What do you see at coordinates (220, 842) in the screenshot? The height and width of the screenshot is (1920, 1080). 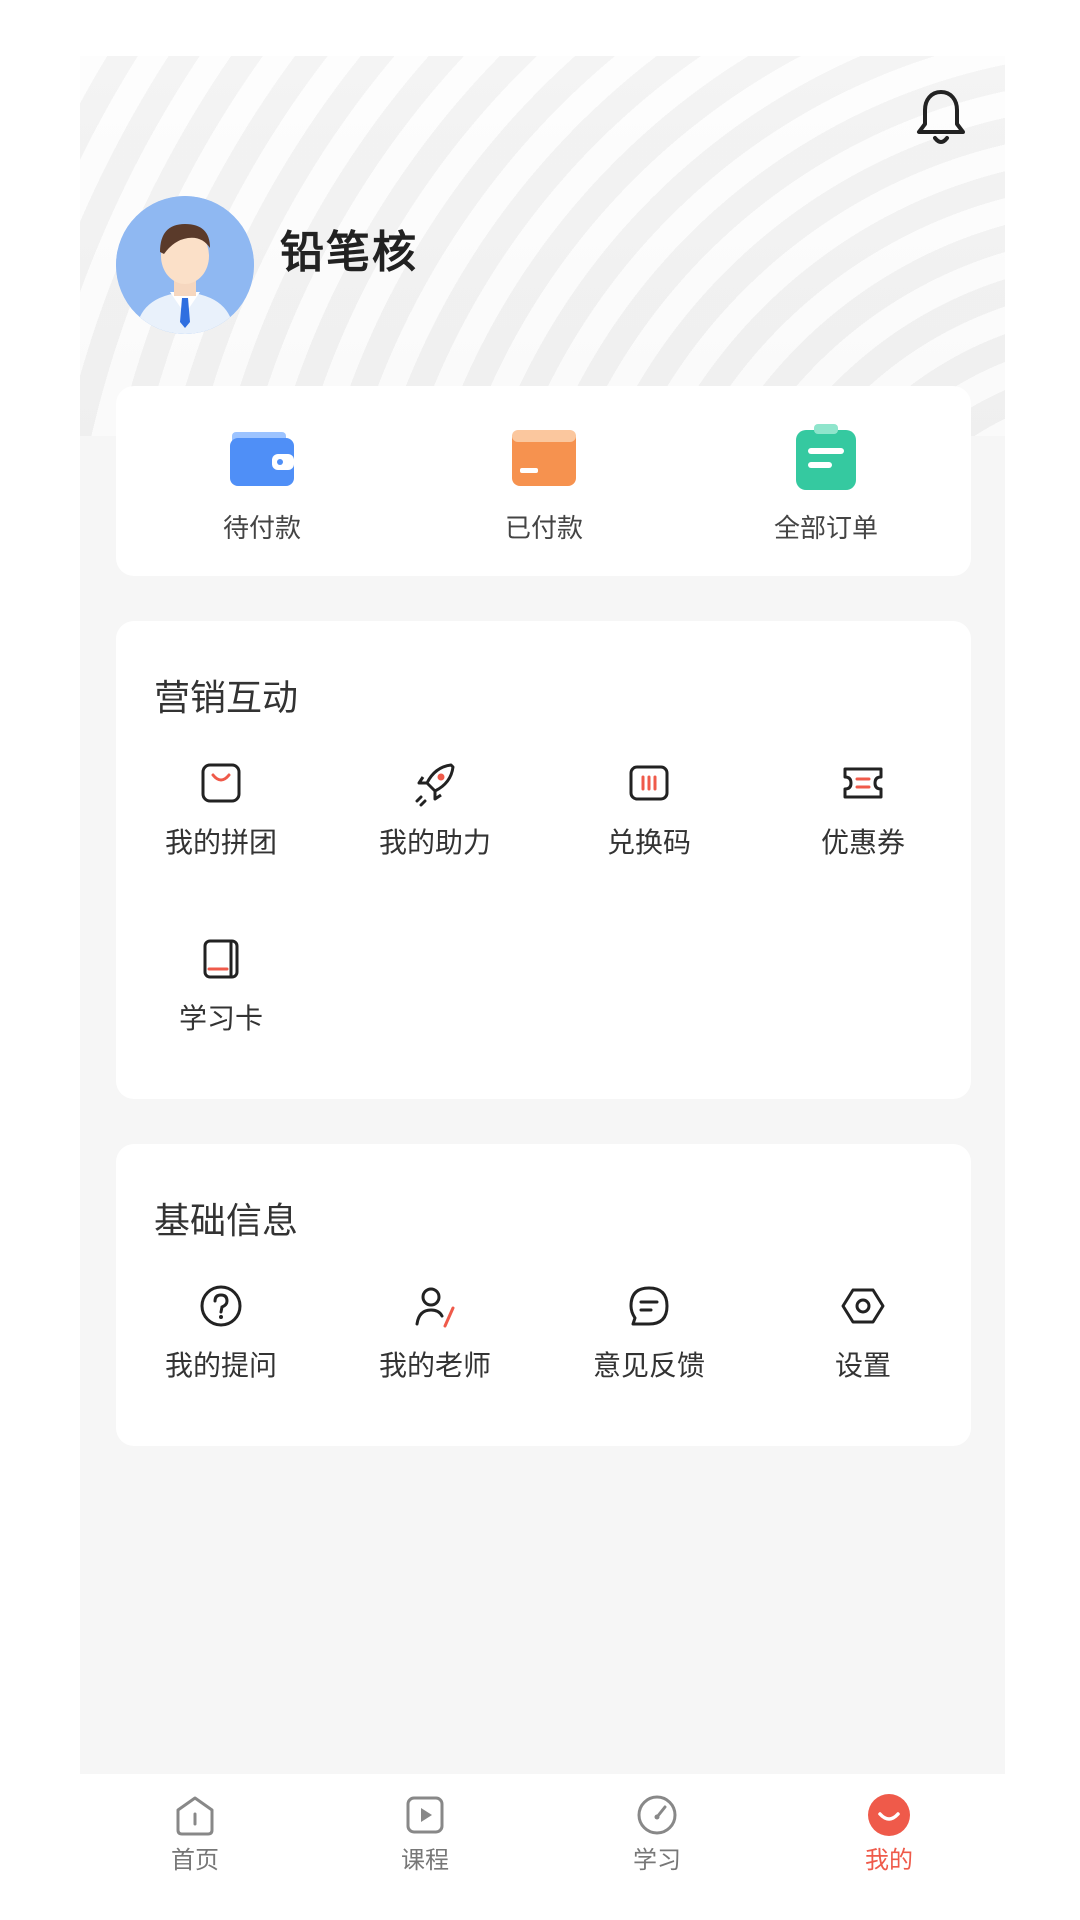 I see `my-group-buy-label: 我的拼团` at bounding box center [220, 842].